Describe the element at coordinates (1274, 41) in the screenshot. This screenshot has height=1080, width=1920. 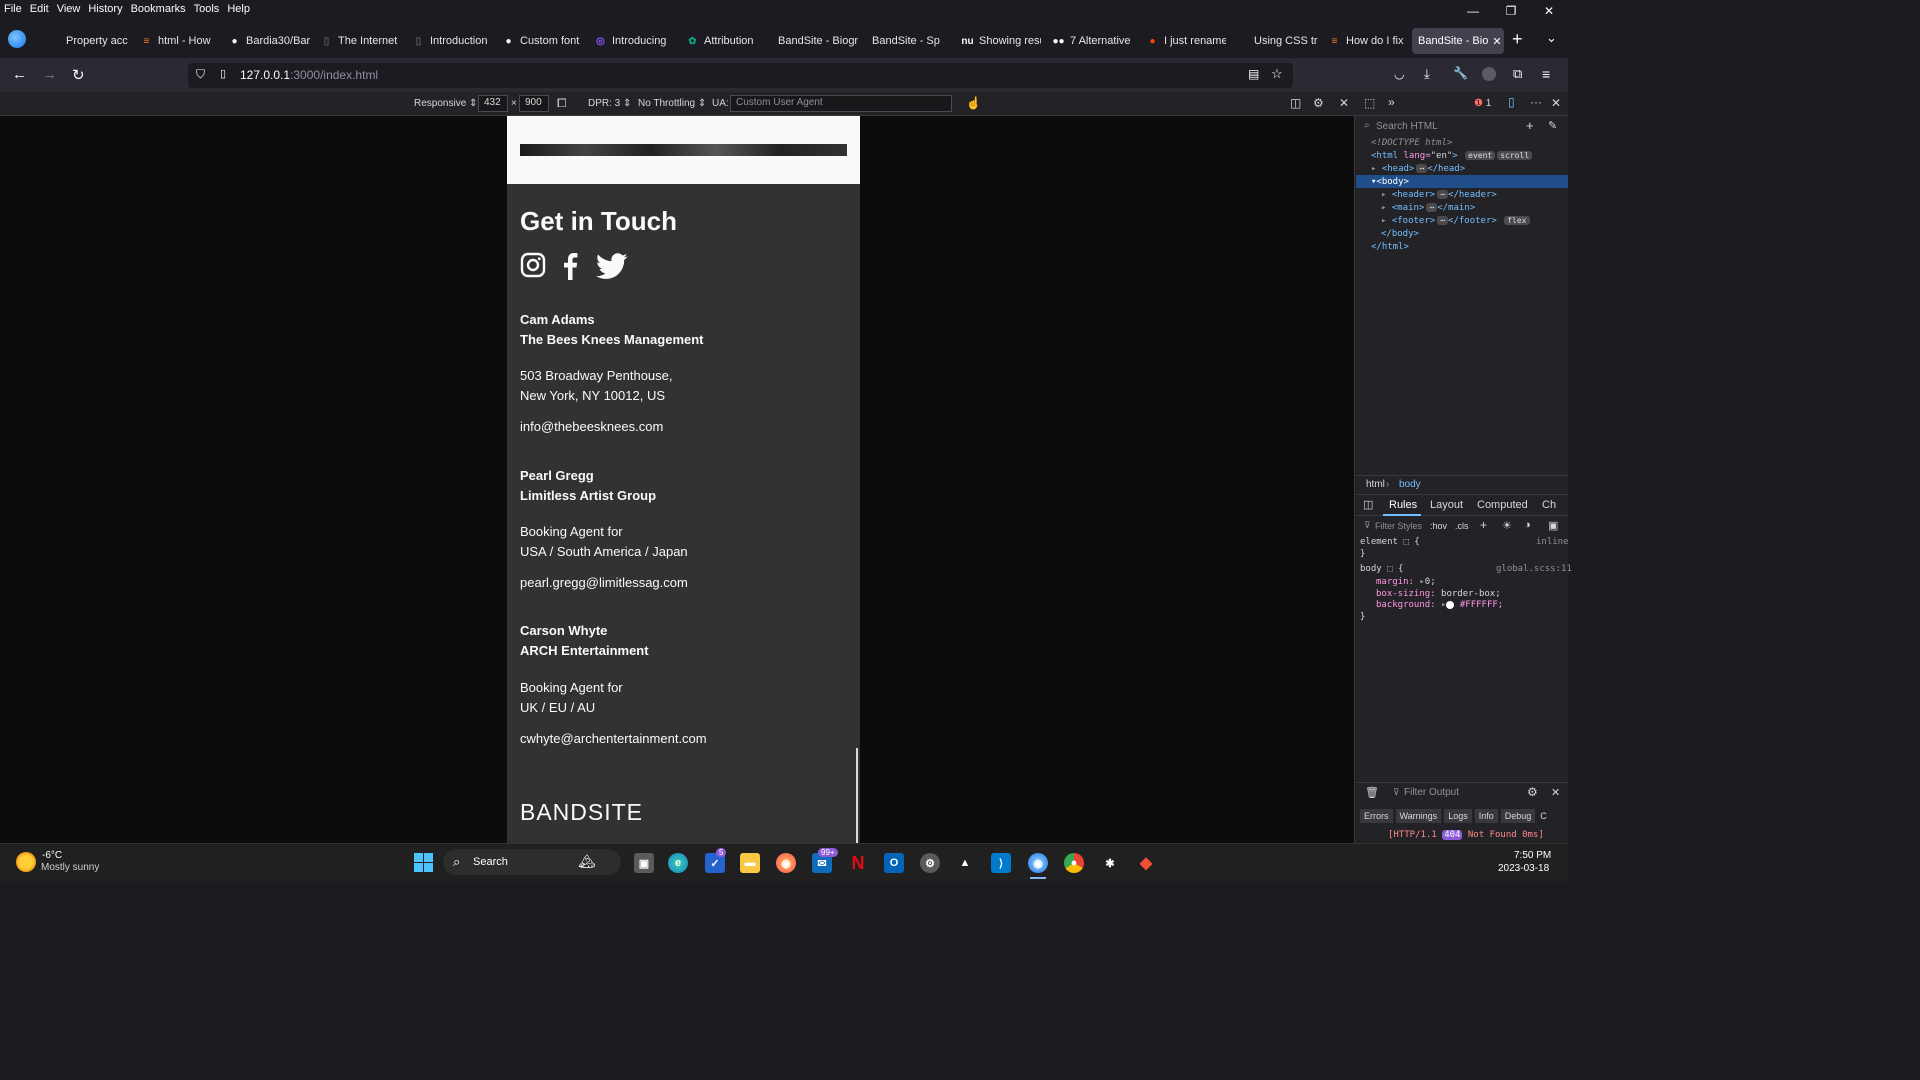
I see `browser-tab: M Using CSS tra` at that location.